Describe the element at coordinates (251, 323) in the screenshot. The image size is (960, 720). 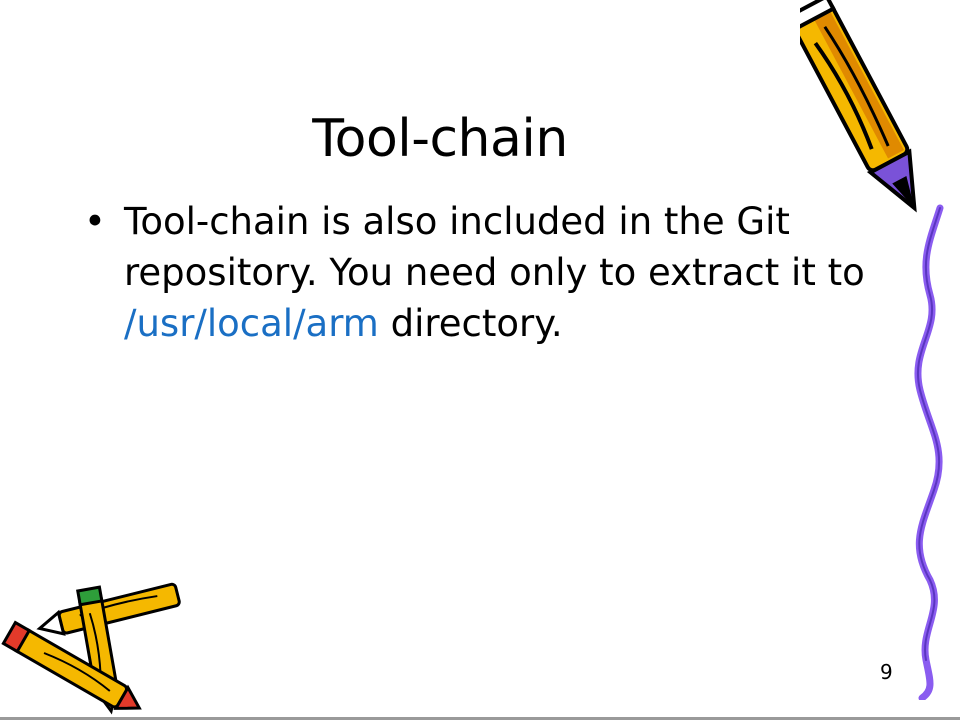
I see `path-highlight: /usr/local/arm` at that location.